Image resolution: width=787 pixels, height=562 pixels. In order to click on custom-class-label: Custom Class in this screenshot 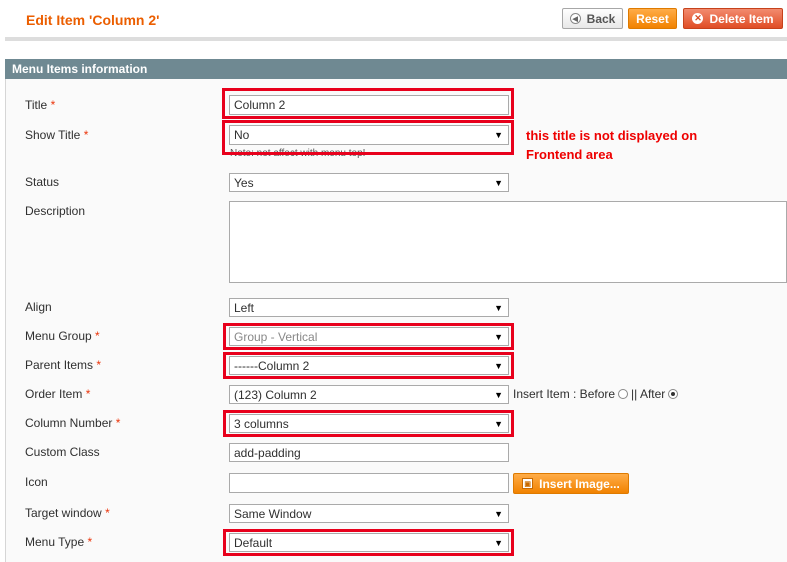, I will do `click(62, 452)`.